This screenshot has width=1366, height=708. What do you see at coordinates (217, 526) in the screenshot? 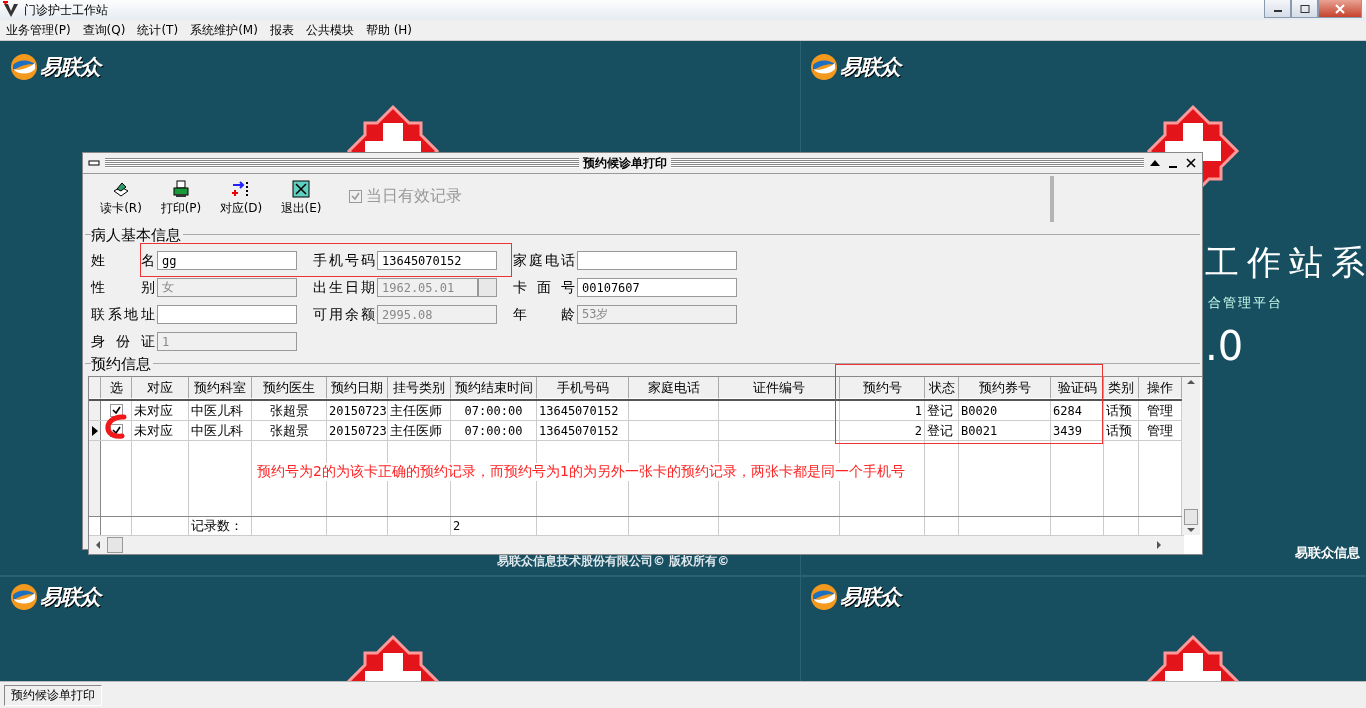
I see `record-count-label: 记录数：` at bounding box center [217, 526].